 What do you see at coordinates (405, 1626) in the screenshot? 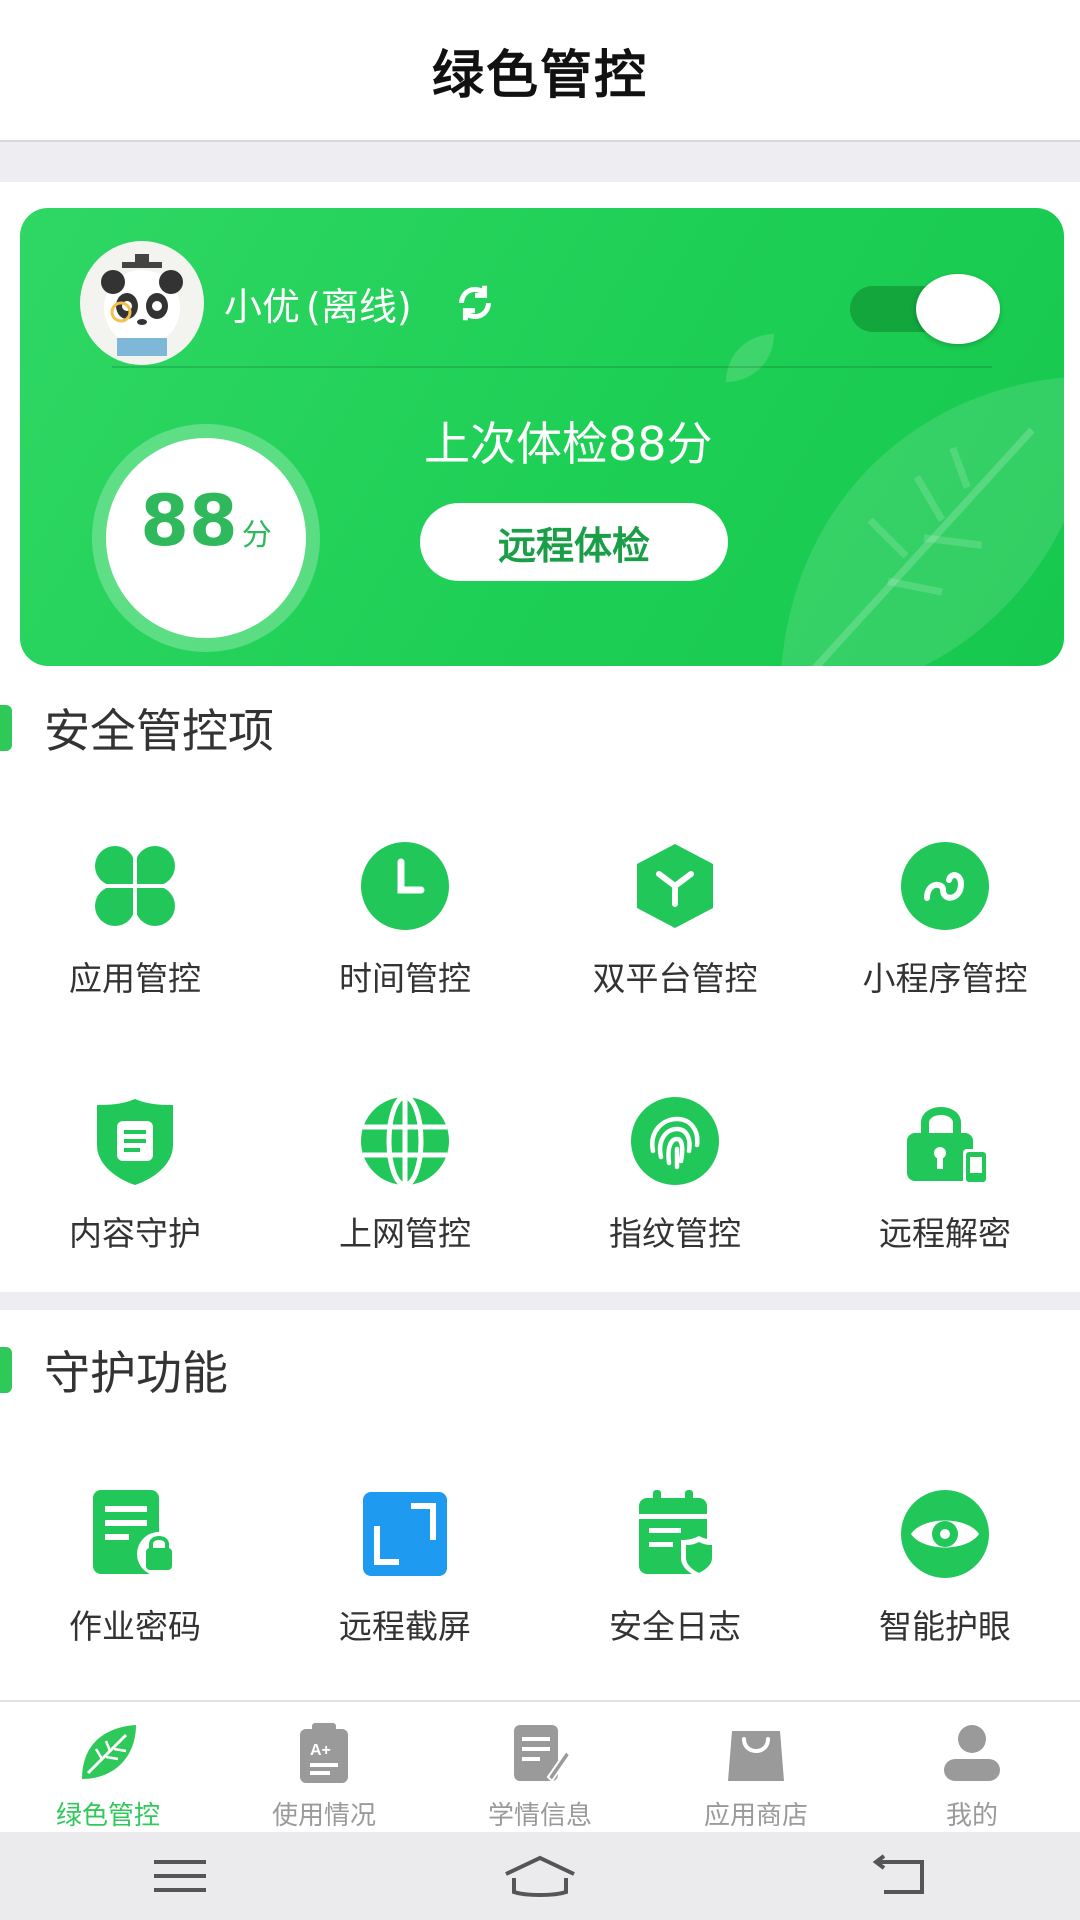
I see `grid-item-label: 远程截屏` at bounding box center [405, 1626].